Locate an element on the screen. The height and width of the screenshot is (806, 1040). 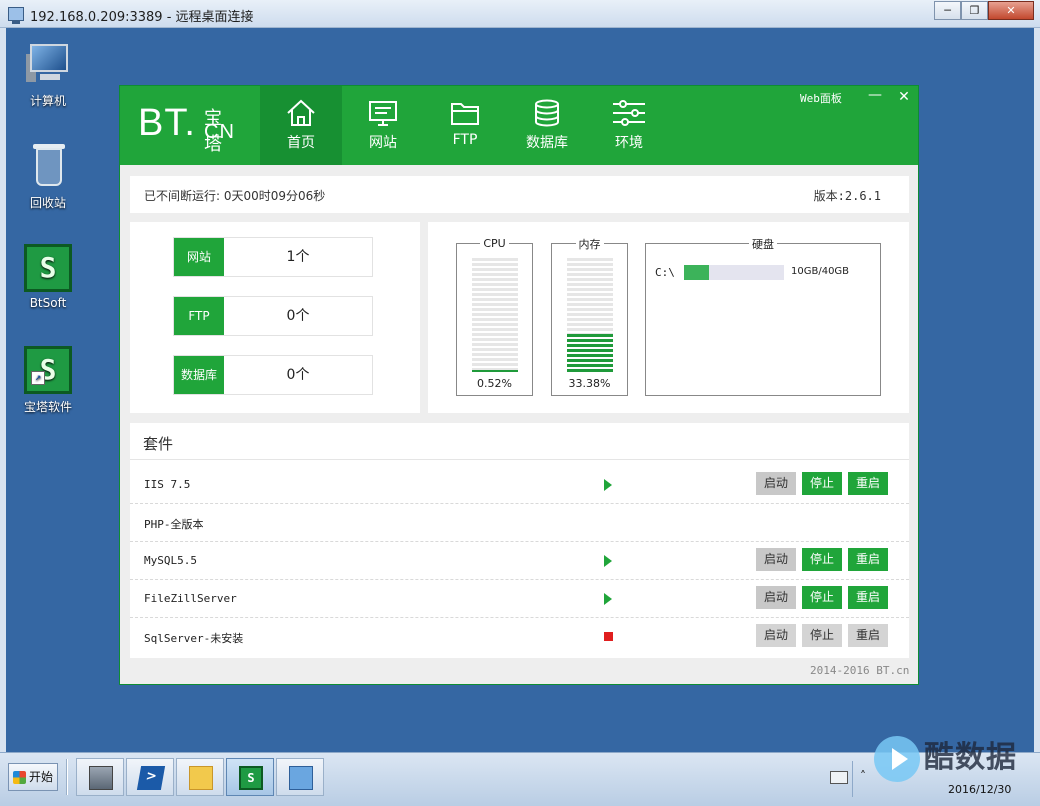
memory-meter-fill is located at coordinates (590, 352).